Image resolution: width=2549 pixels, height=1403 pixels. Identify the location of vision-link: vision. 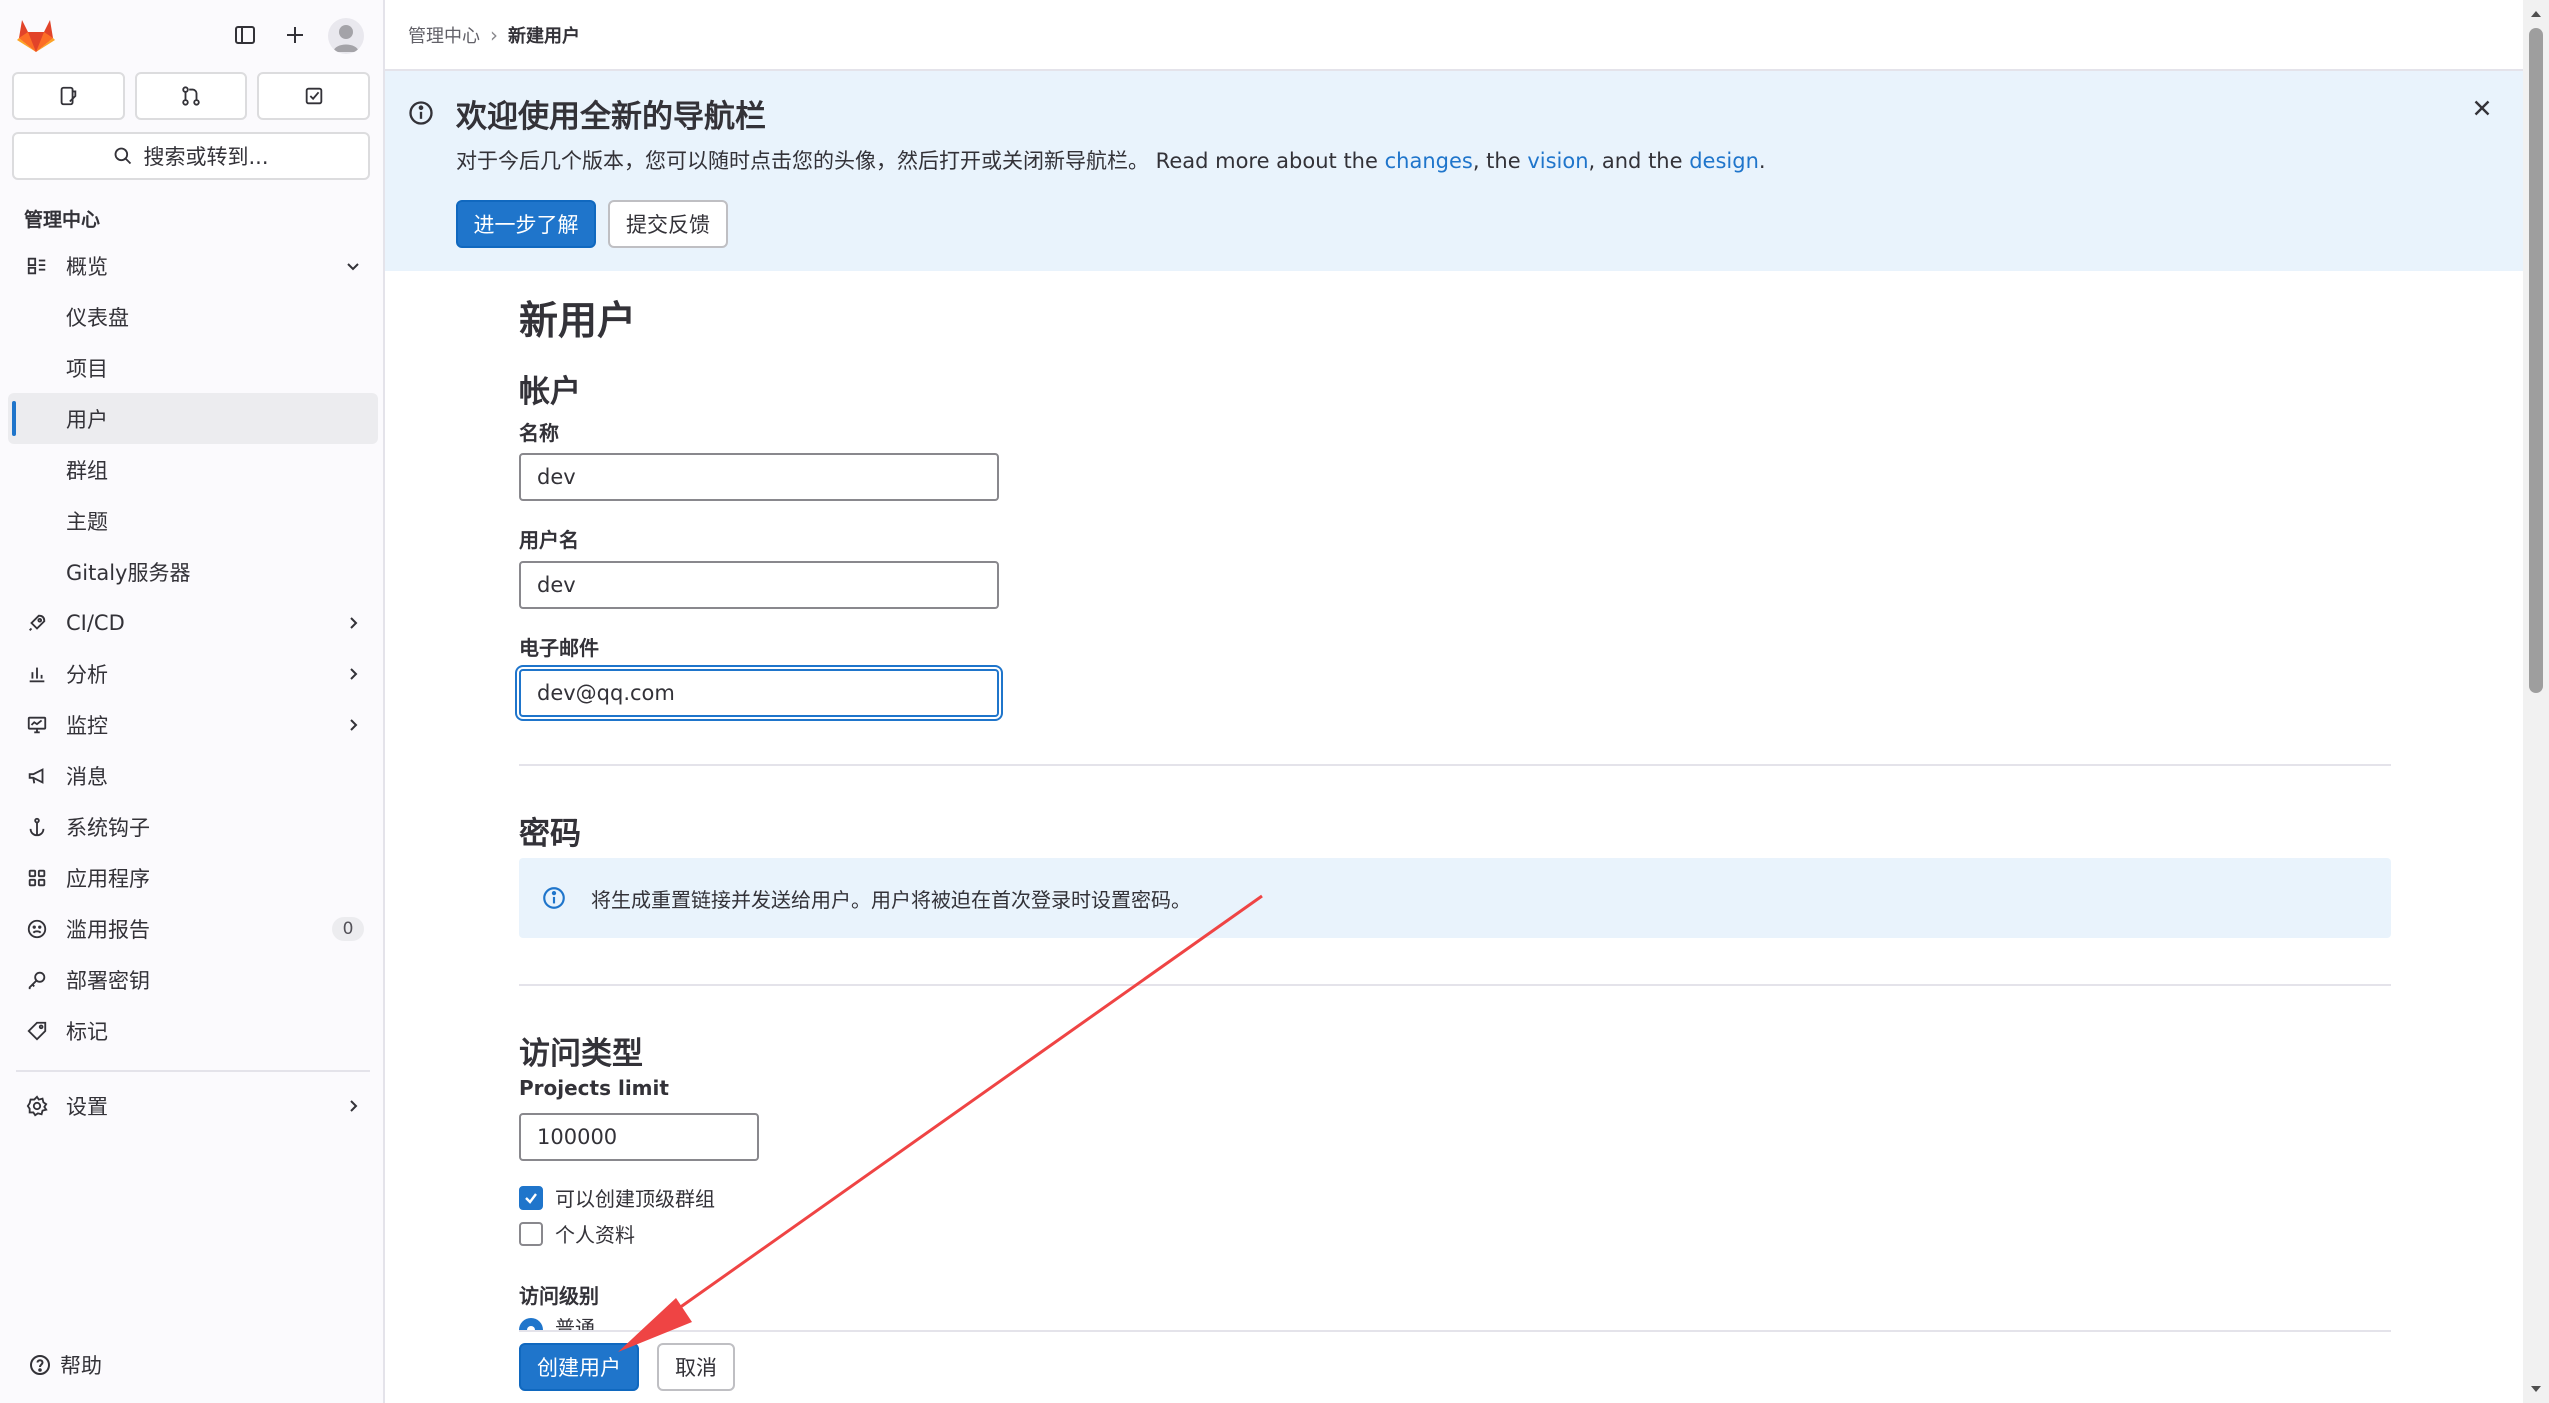
(1557, 161).